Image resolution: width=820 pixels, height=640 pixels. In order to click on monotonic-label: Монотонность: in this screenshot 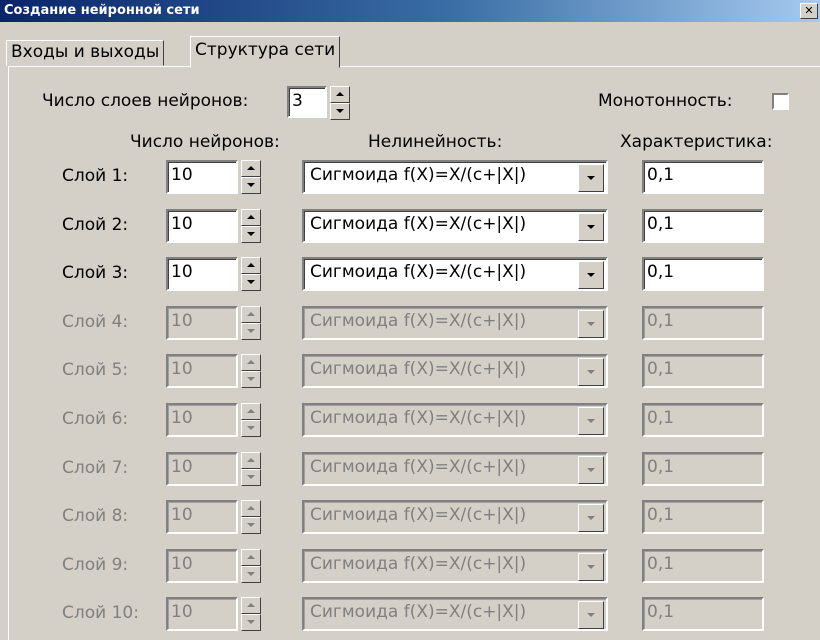, I will do `click(665, 101)`.